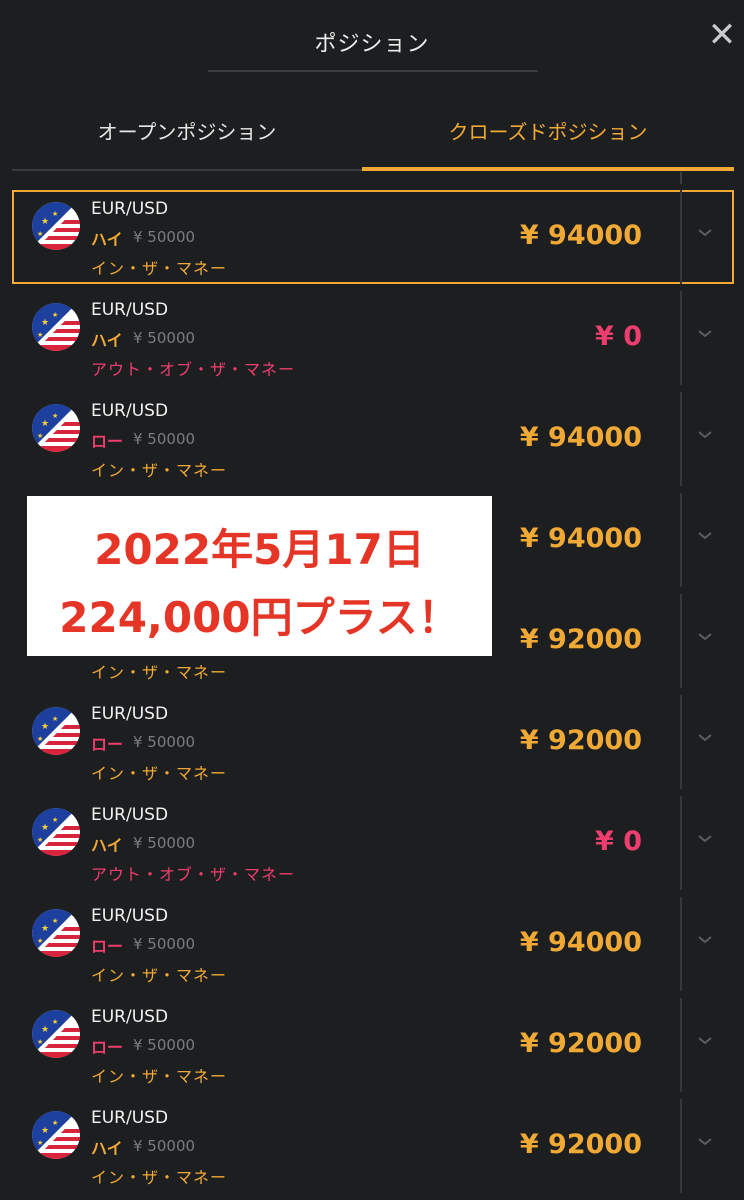 This screenshot has width=744, height=1200. What do you see at coordinates (187, 131) in the screenshot?
I see `tab-open-positions: オープンポジション` at bounding box center [187, 131].